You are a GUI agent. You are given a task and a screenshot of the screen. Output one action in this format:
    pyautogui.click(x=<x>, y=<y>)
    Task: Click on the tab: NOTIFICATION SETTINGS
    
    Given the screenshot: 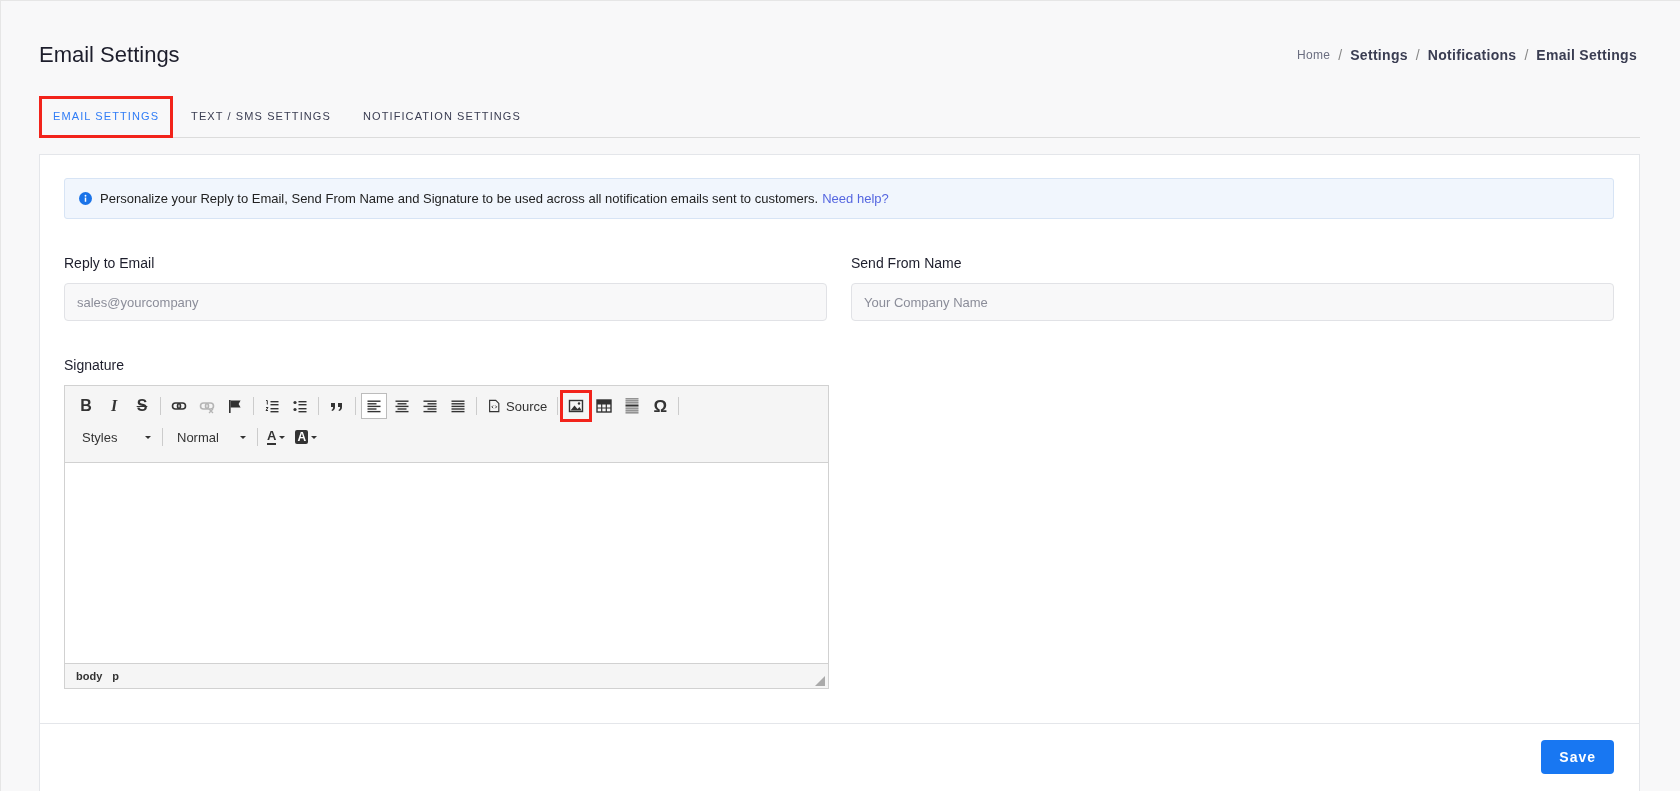 What is the action you would take?
    pyautogui.click(x=441, y=117)
    